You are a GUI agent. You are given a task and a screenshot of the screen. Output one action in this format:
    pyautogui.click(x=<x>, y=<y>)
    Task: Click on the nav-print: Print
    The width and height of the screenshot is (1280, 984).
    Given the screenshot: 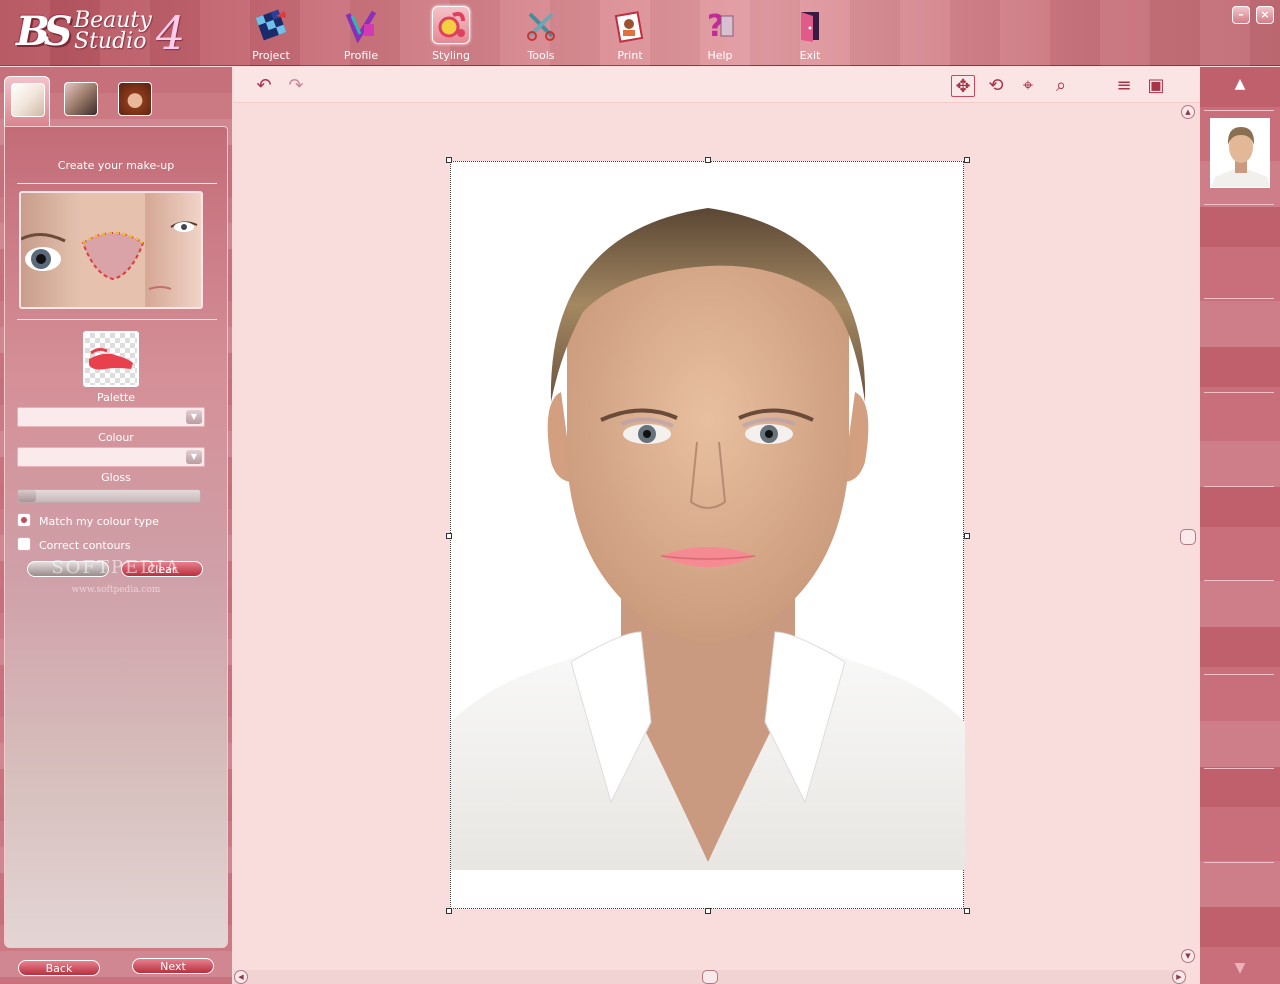 What is the action you would take?
    pyautogui.click(x=630, y=34)
    